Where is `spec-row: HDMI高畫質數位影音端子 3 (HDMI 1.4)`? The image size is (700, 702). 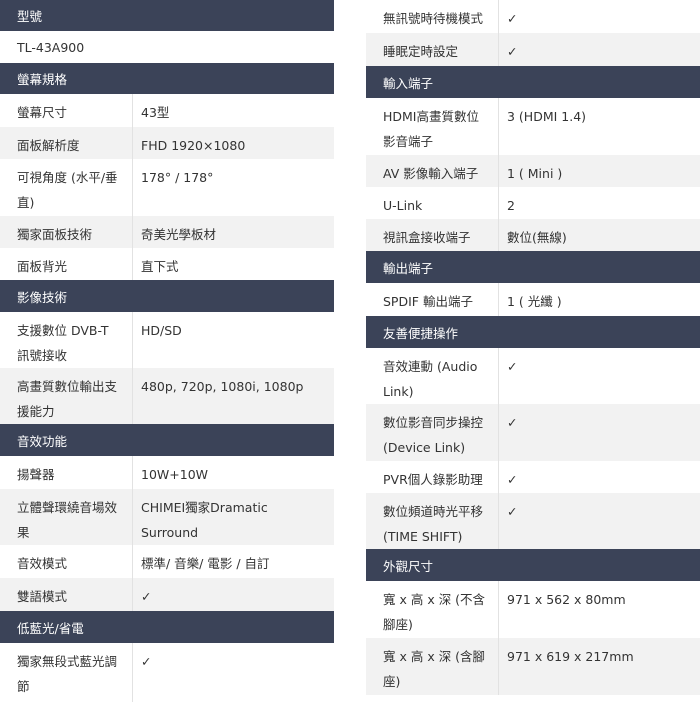 spec-row: HDMI高畫質數位影音端子 3 (HDMI 1.4) is located at coordinates (533, 126).